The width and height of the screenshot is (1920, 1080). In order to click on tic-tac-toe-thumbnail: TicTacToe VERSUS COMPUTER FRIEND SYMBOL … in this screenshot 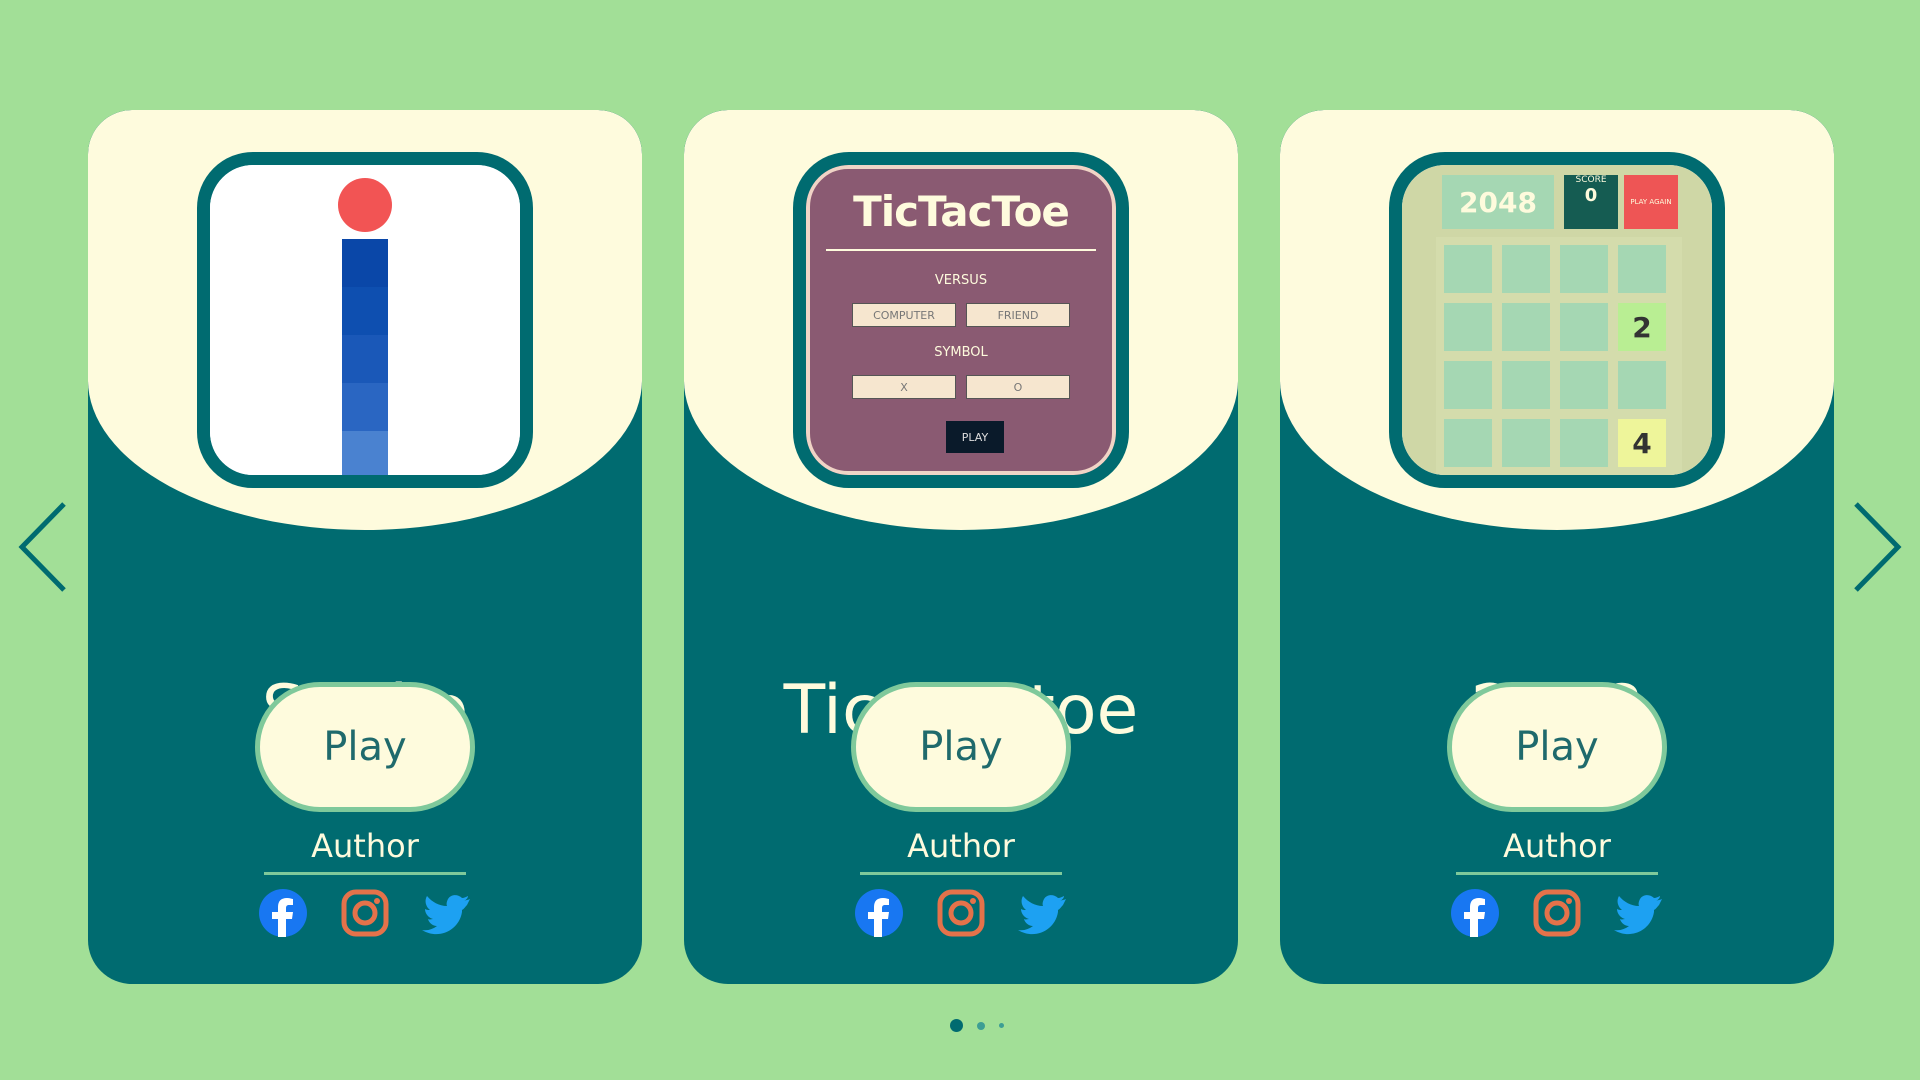, I will do `click(961, 320)`.